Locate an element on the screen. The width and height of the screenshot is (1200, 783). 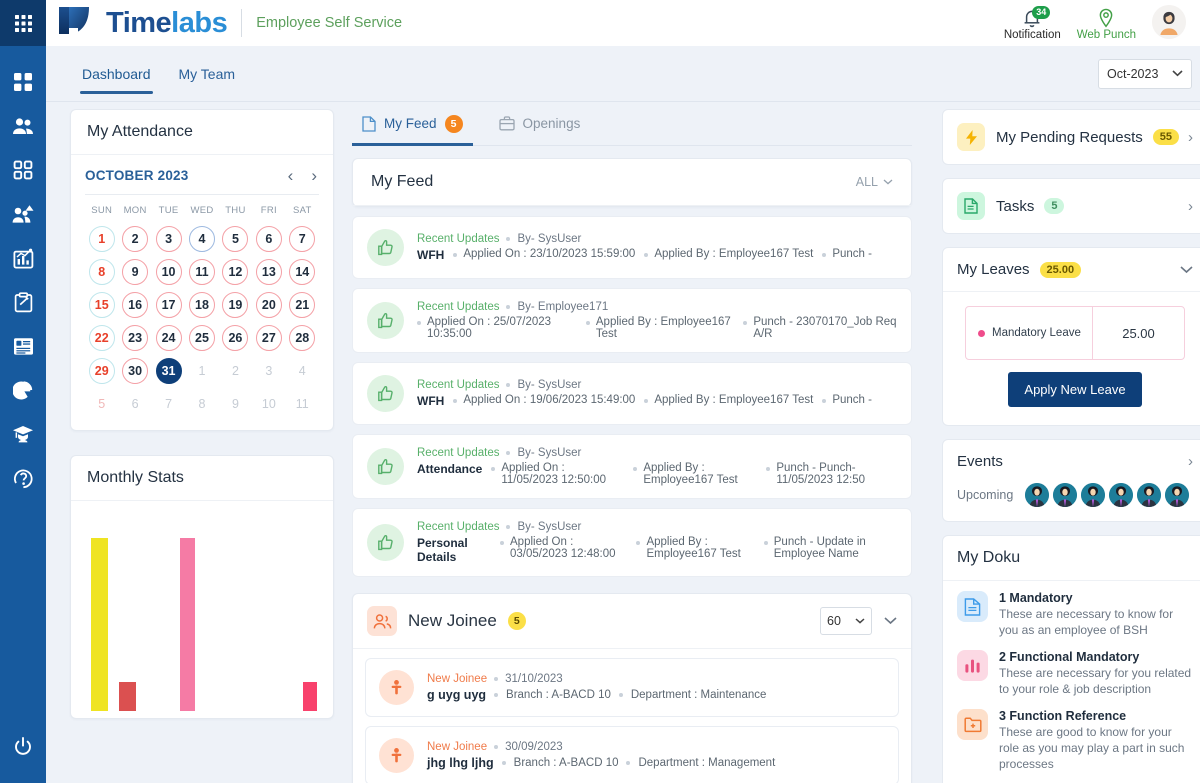
sidebar-item-reports is located at coordinates (23, 346).